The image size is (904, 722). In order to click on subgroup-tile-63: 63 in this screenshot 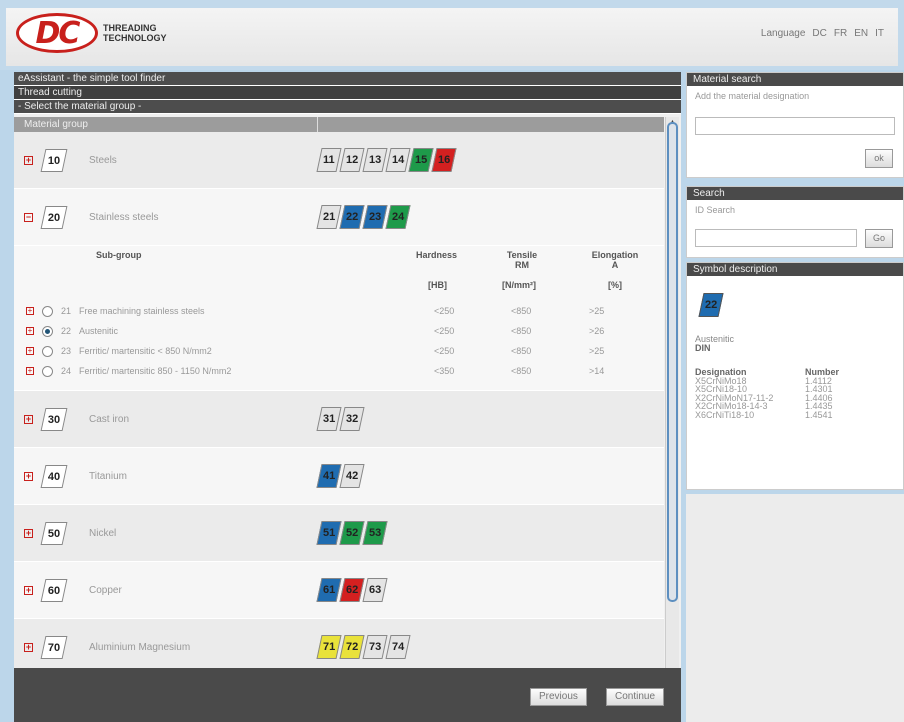, I will do `click(375, 590)`.